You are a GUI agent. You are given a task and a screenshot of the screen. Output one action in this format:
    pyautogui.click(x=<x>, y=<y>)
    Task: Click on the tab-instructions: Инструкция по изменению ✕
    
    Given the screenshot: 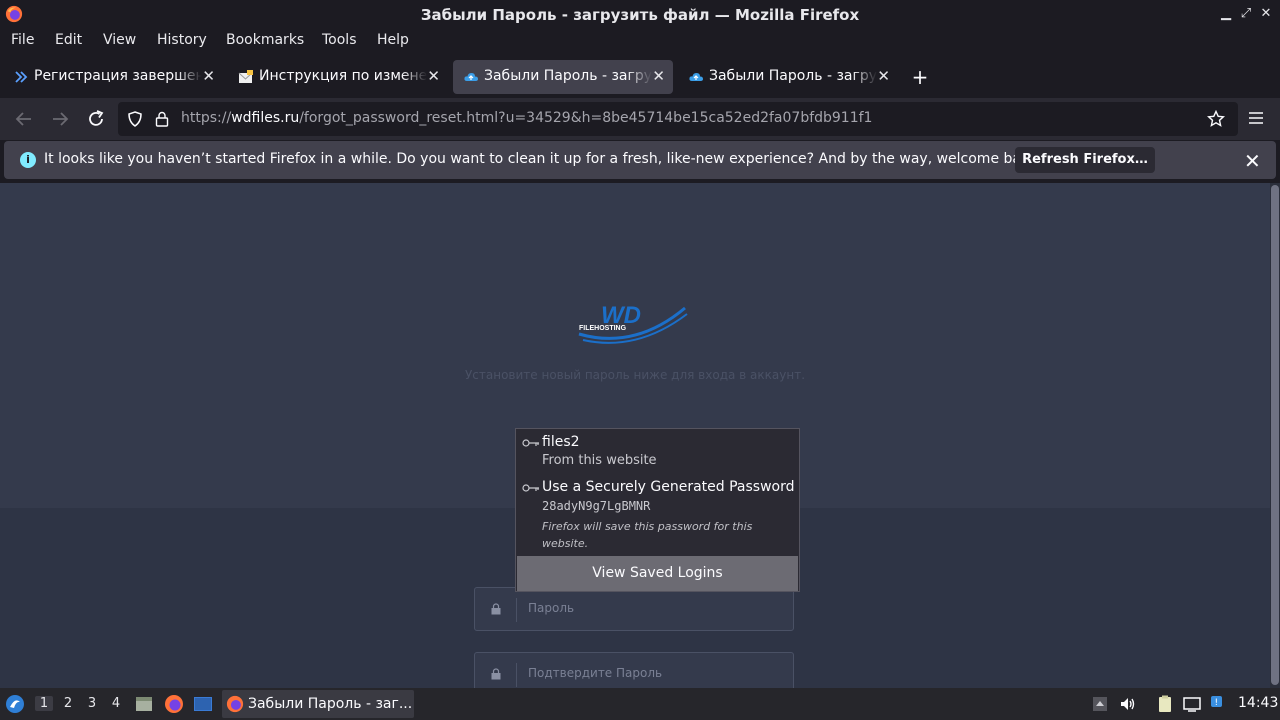 What is the action you would take?
    pyautogui.click(x=338, y=77)
    